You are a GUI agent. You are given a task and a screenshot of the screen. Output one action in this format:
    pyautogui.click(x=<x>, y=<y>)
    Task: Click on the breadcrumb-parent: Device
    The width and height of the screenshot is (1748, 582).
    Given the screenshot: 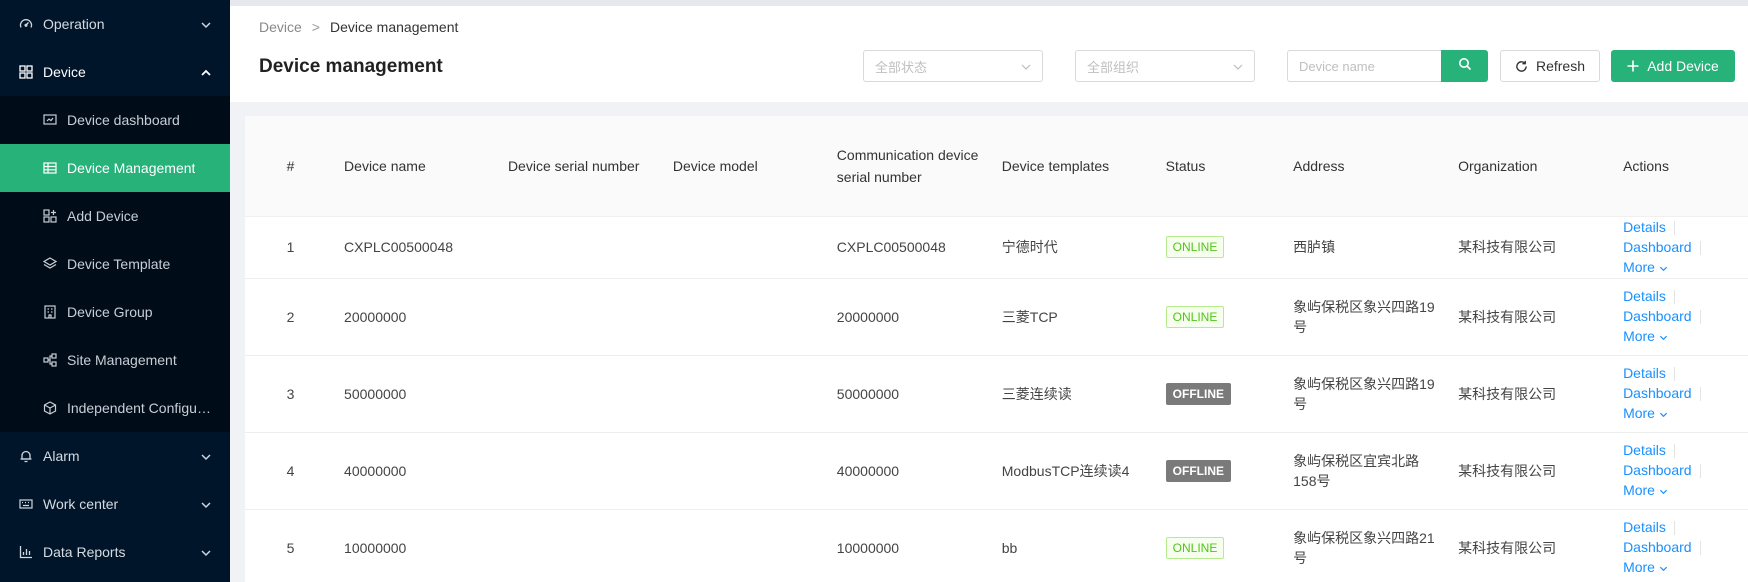 What is the action you would take?
    pyautogui.click(x=280, y=27)
    